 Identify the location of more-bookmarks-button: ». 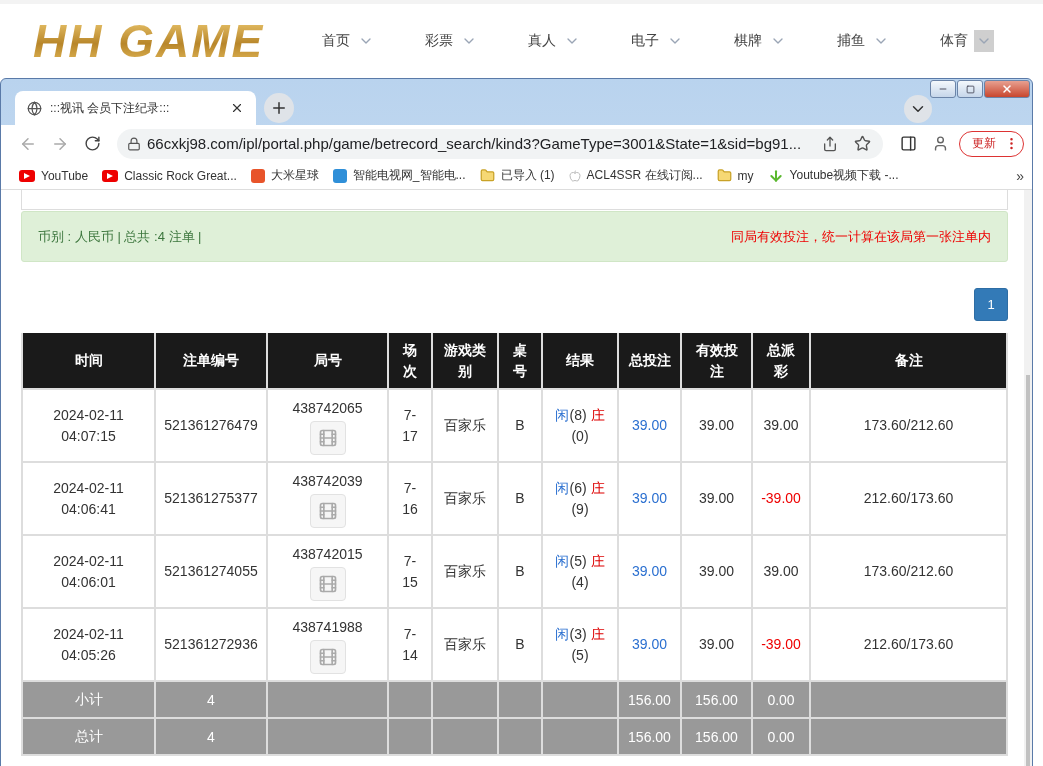
(1020, 175).